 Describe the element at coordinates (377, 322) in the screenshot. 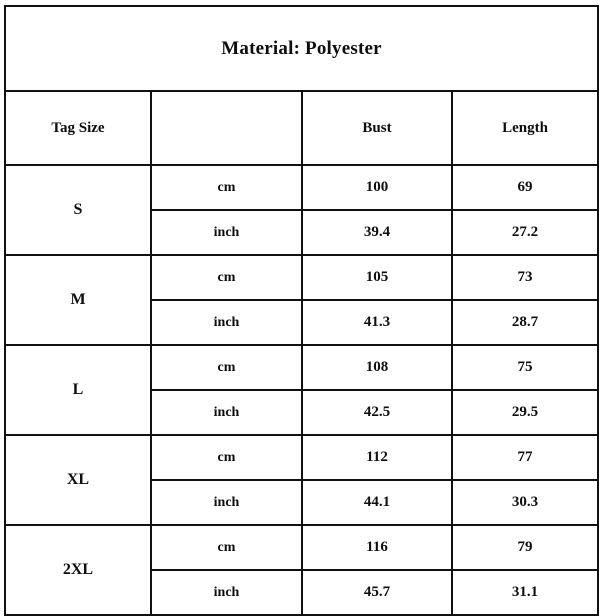

I see `bust-inch-value: 41.3` at that location.